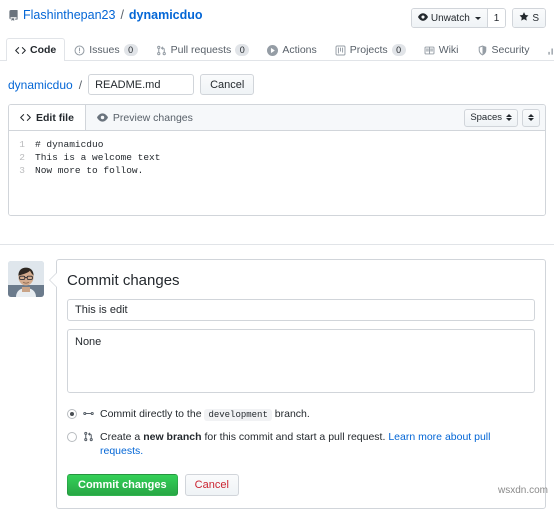 This screenshot has height=509, width=554. Describe the element at coordinates (429, 50) in the screenshot. I see `book-icon` at that location.